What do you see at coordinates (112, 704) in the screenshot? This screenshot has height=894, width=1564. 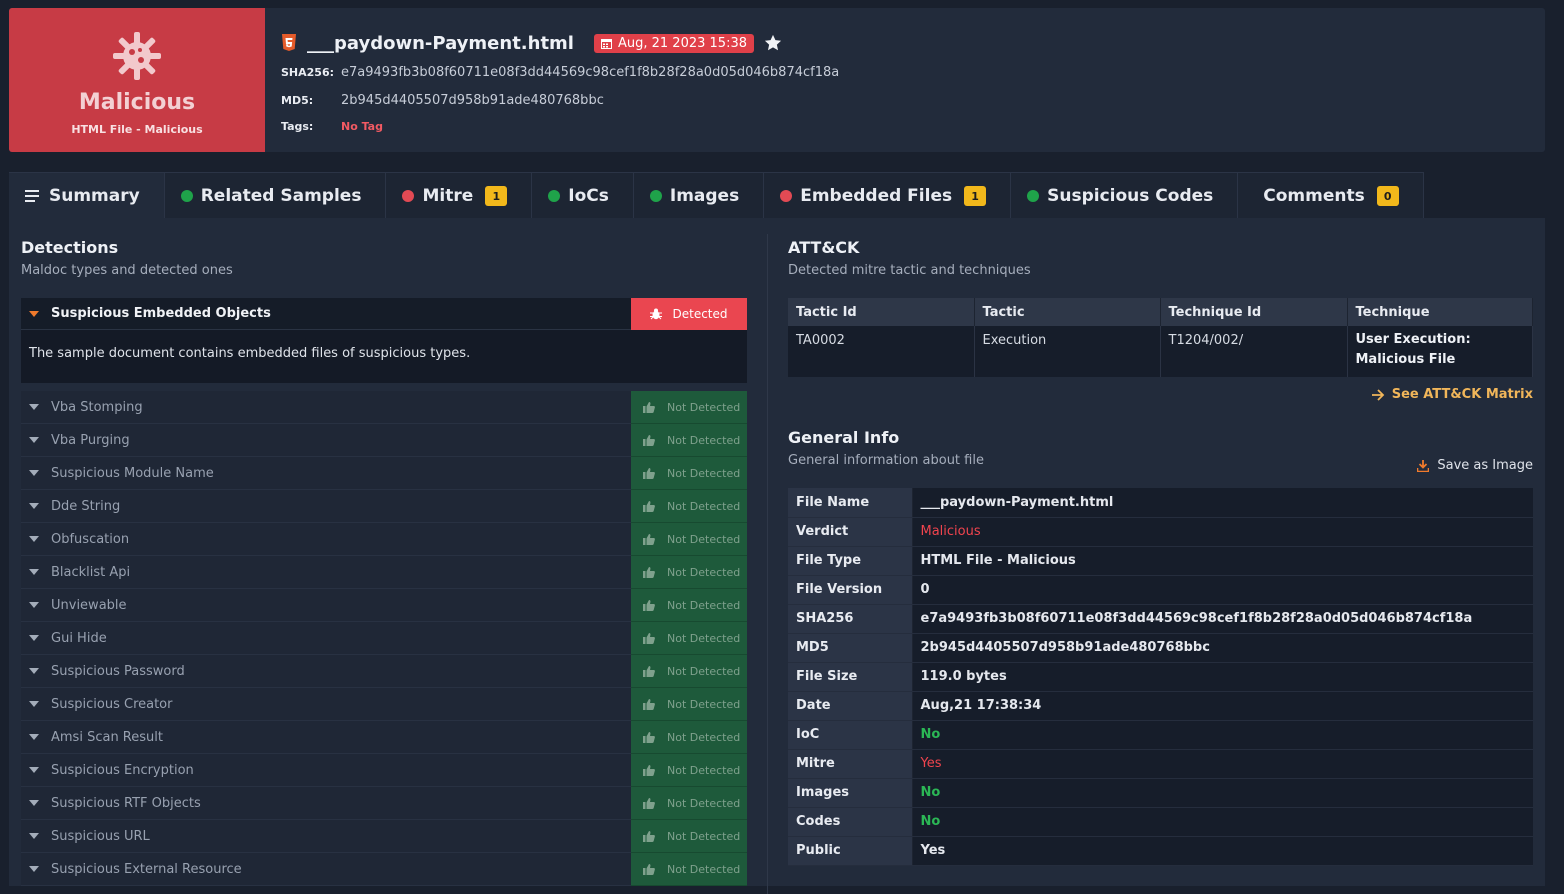 I see `detection-name: Suspicious Creator` at bounding box center [112, 704].